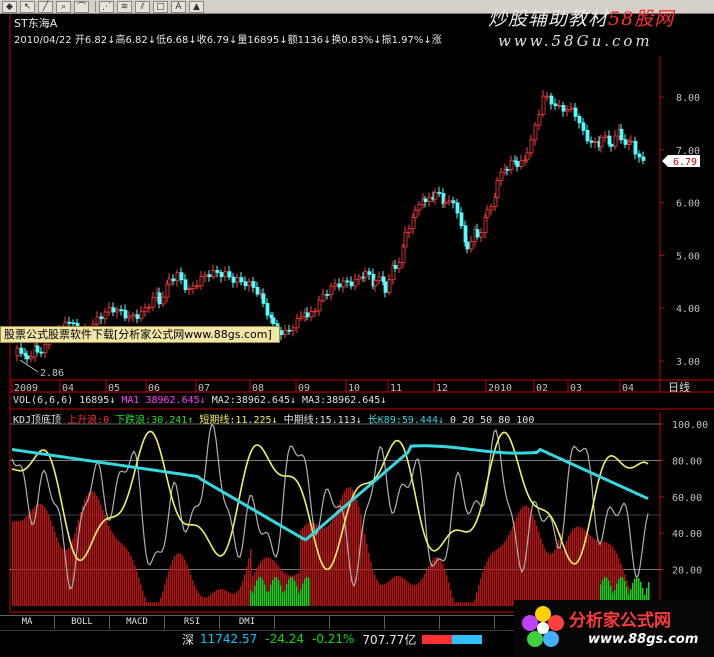 The width and height of the screenshot is (714, 657). Describe the element at coordinates (82, 622) in the screenshot. I see `tab-boll: BOLL` at that location.